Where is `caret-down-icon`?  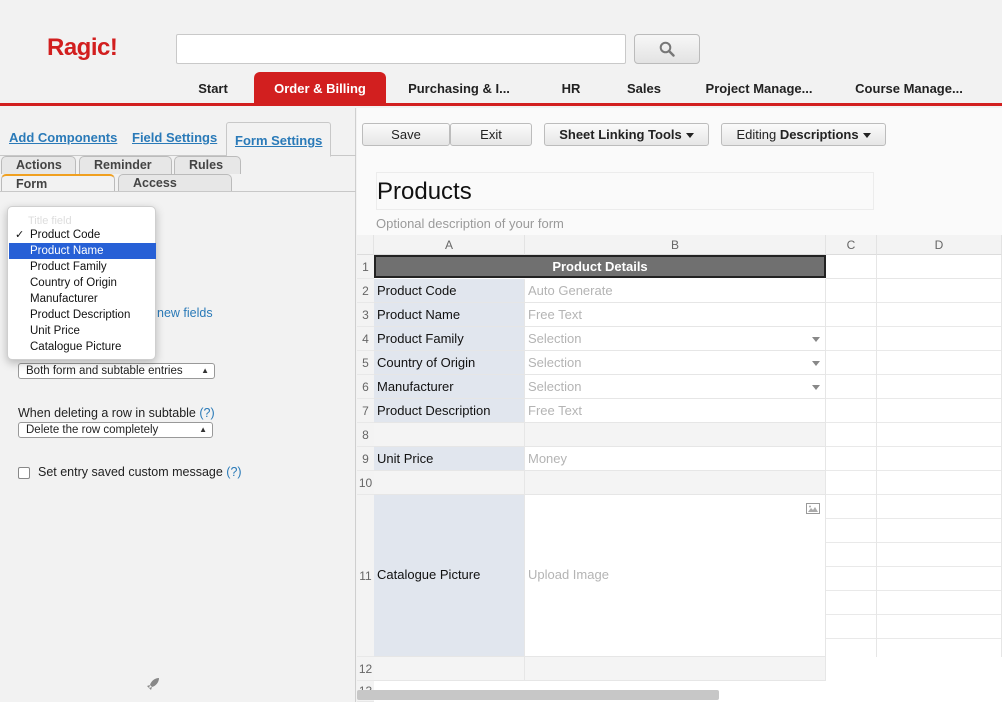
caret-down-icon is located at coordinates (866, 136).